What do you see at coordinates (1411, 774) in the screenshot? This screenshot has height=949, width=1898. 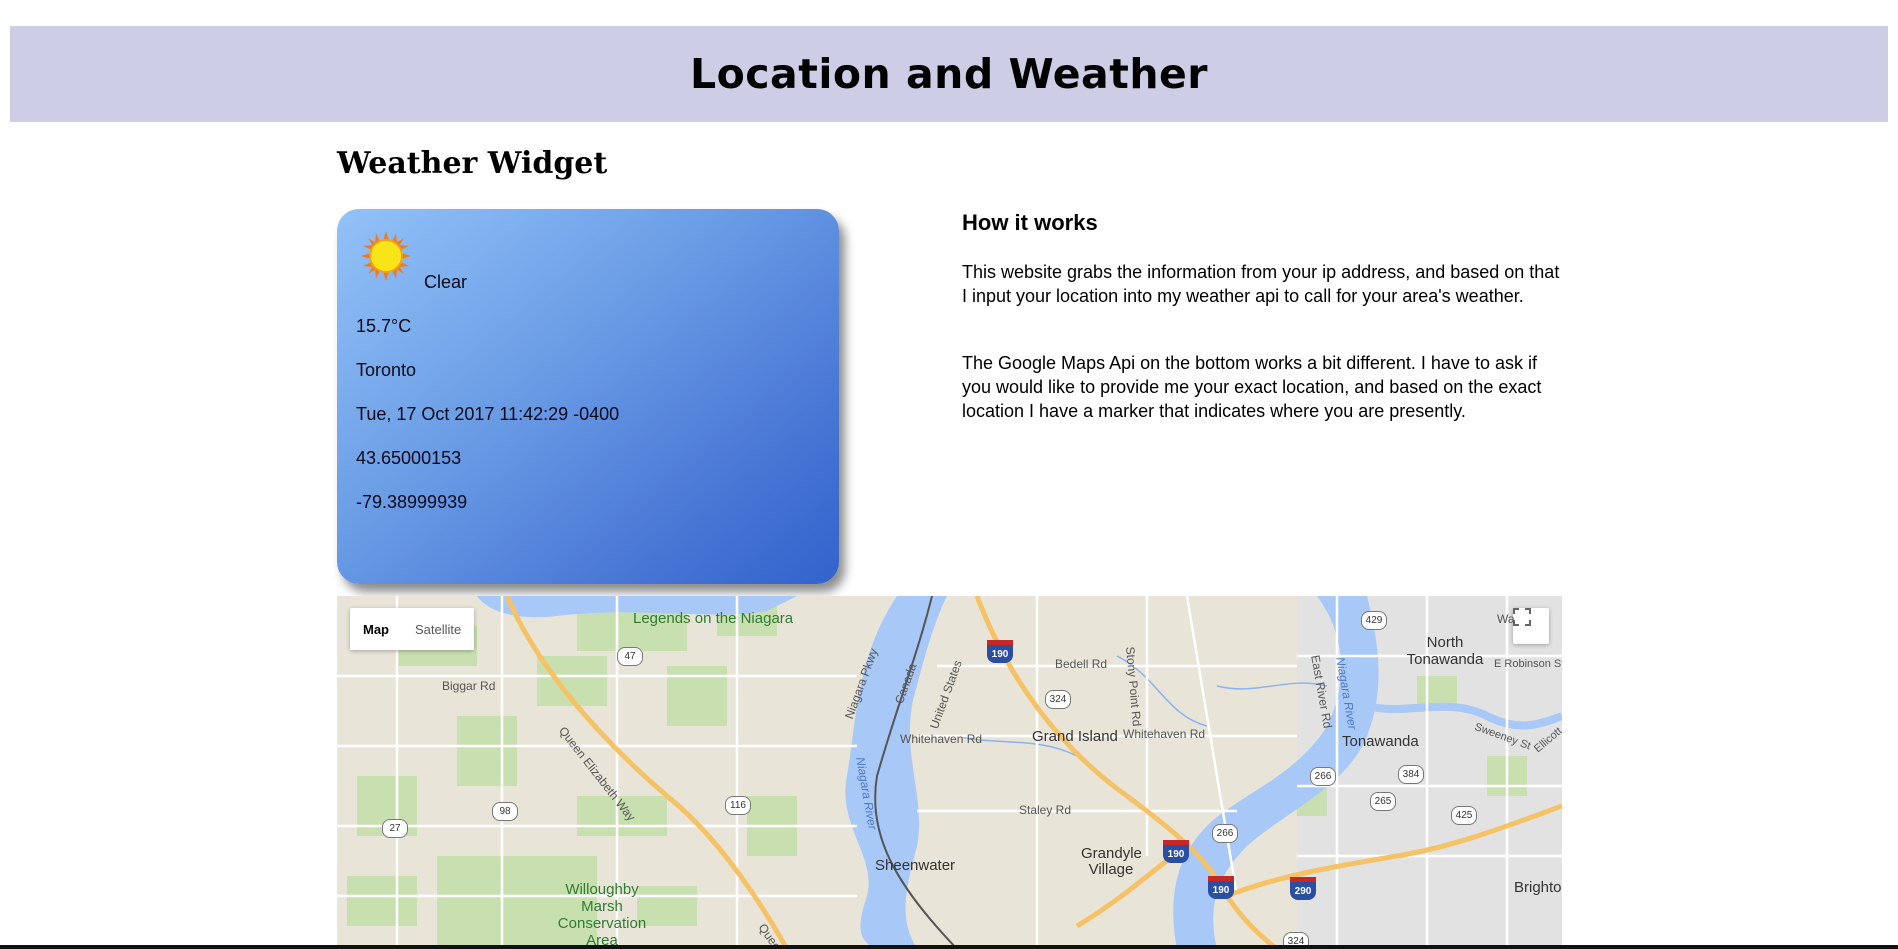 I see `route-shield-384: 384` at bounding box center [1411, 774].